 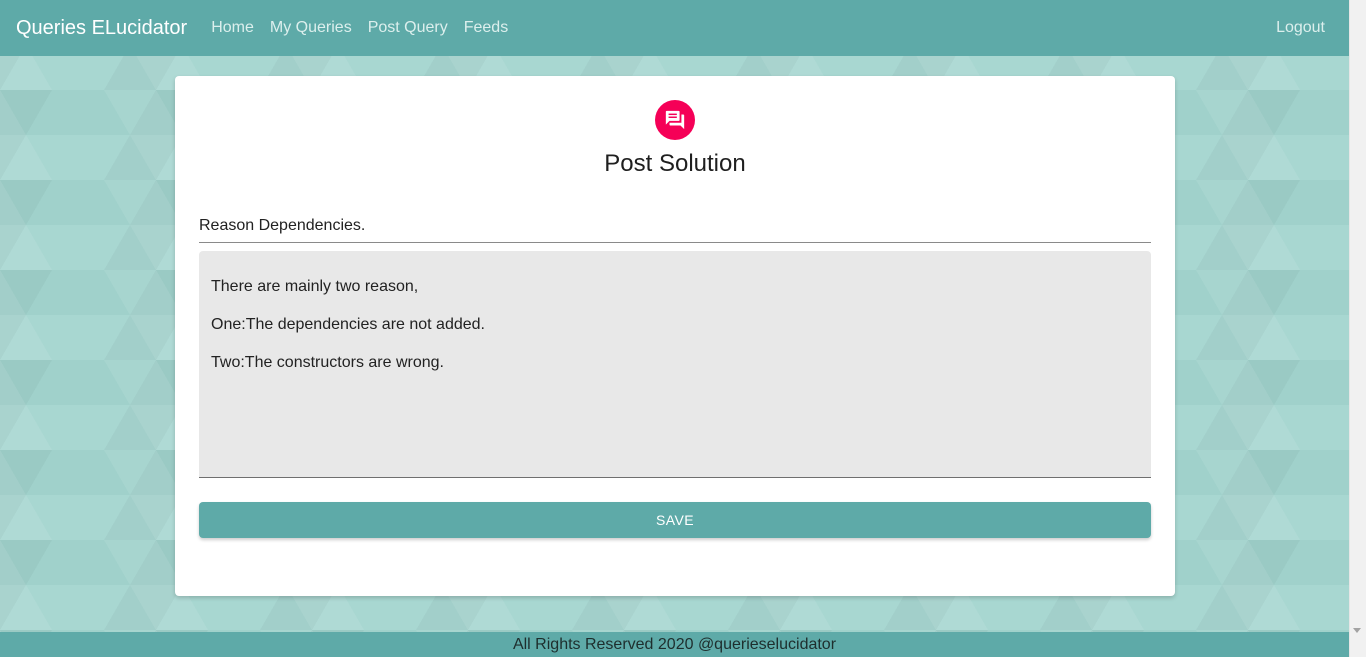 What do you see at coordinates (675, 227) in the screenshot?
I see `query-title-input` at bounding box center [675, 227].